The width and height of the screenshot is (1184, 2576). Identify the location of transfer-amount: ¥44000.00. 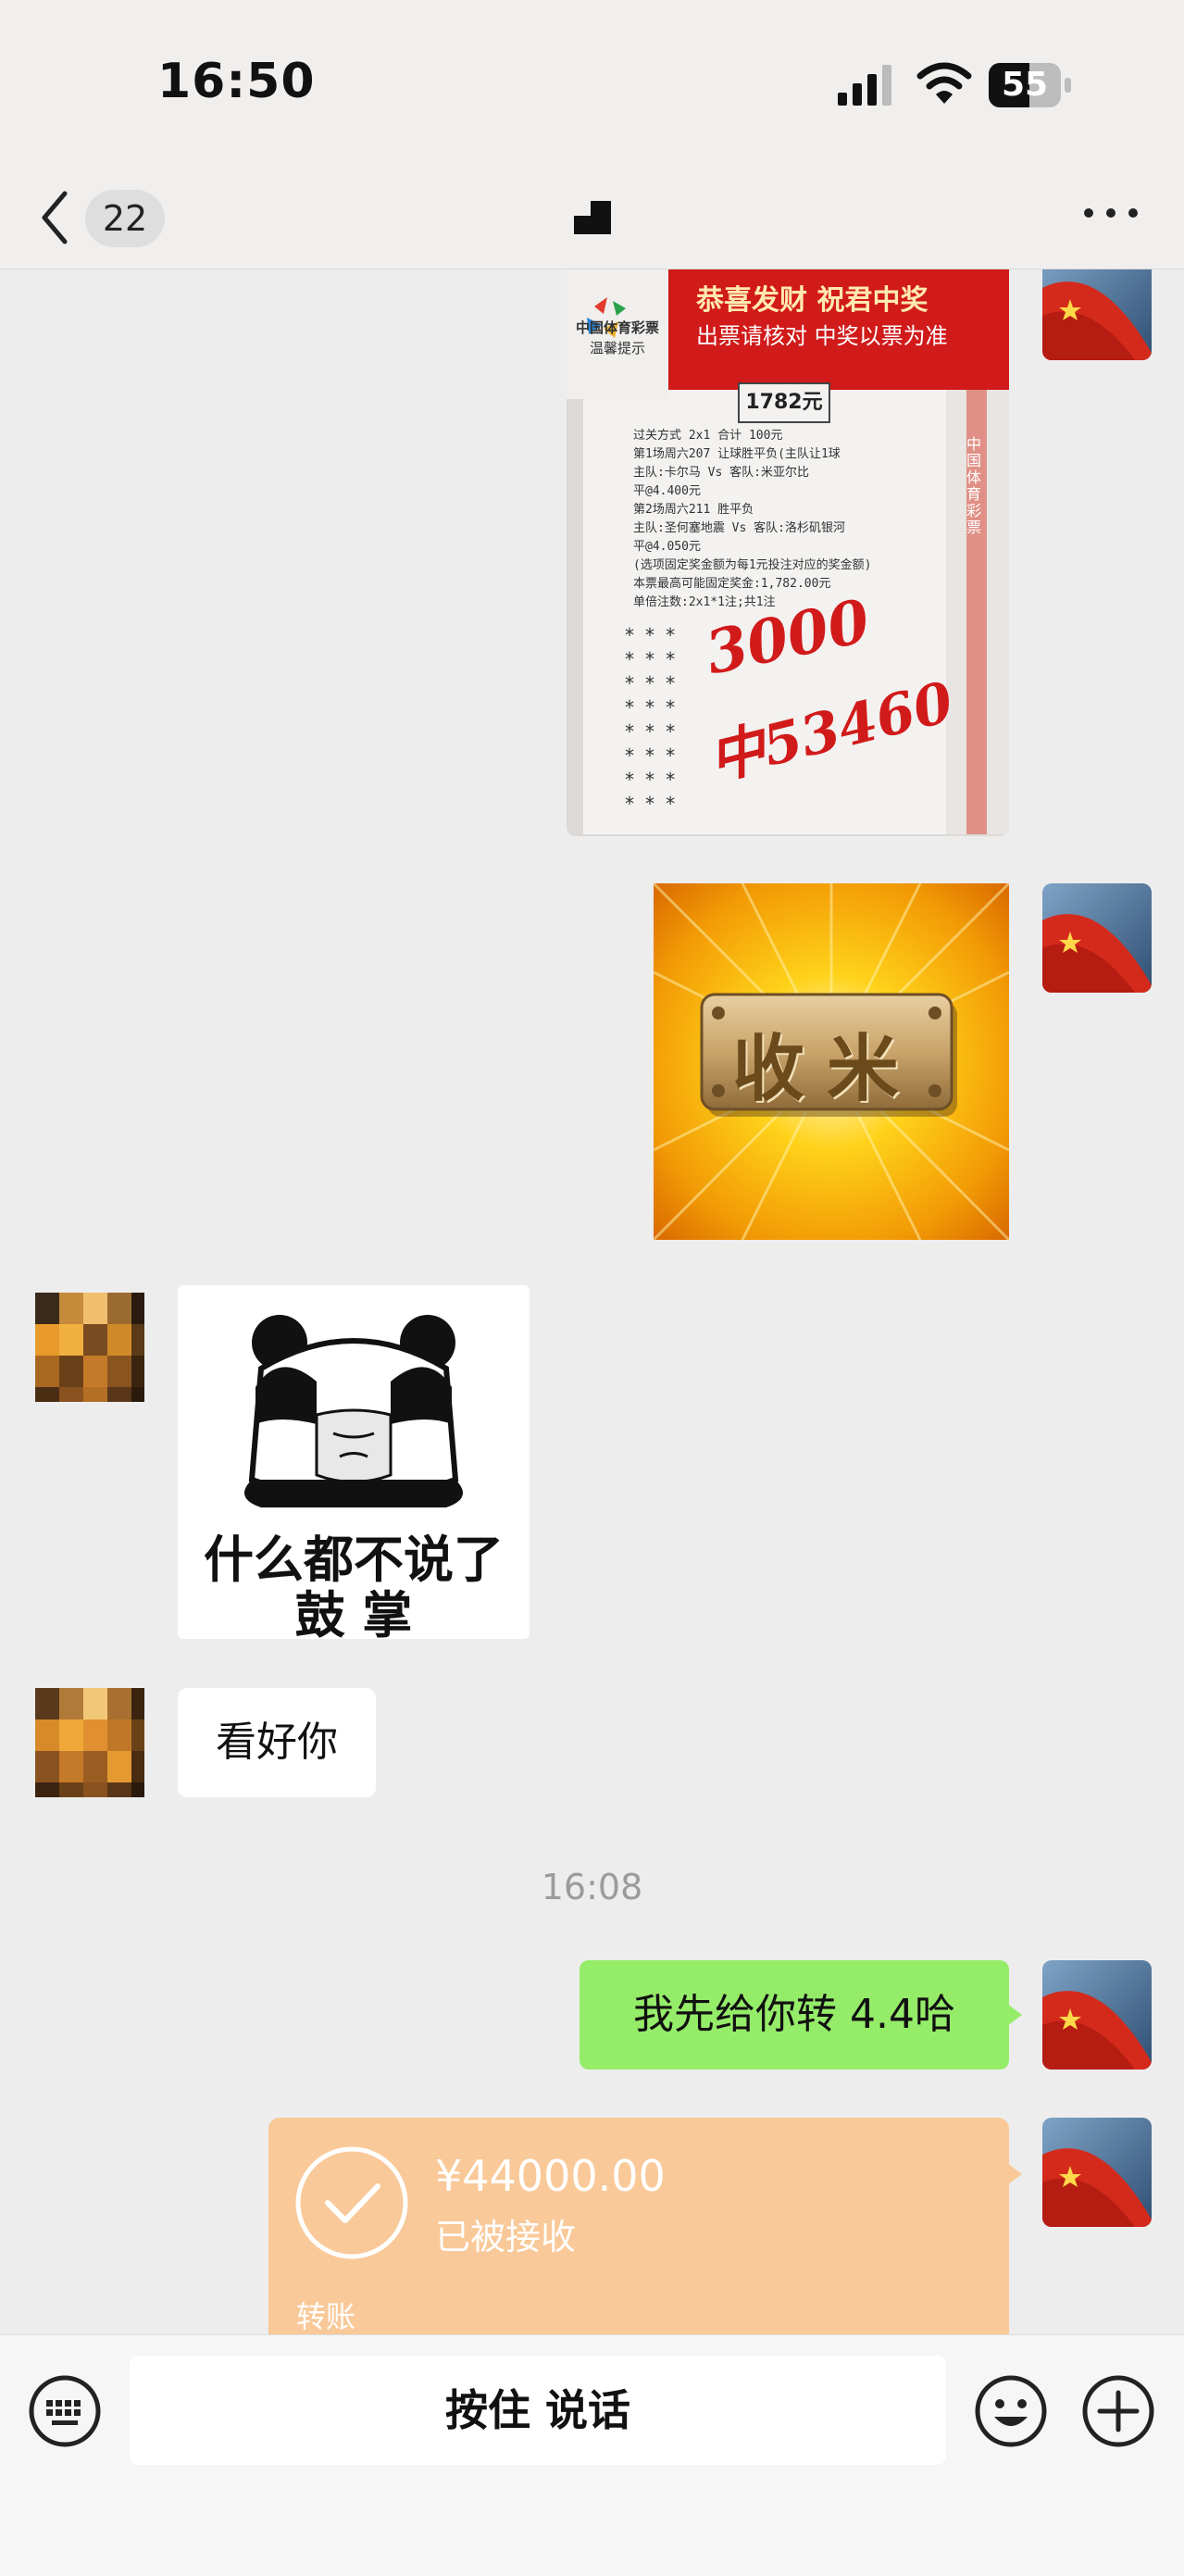
(550, 2176).